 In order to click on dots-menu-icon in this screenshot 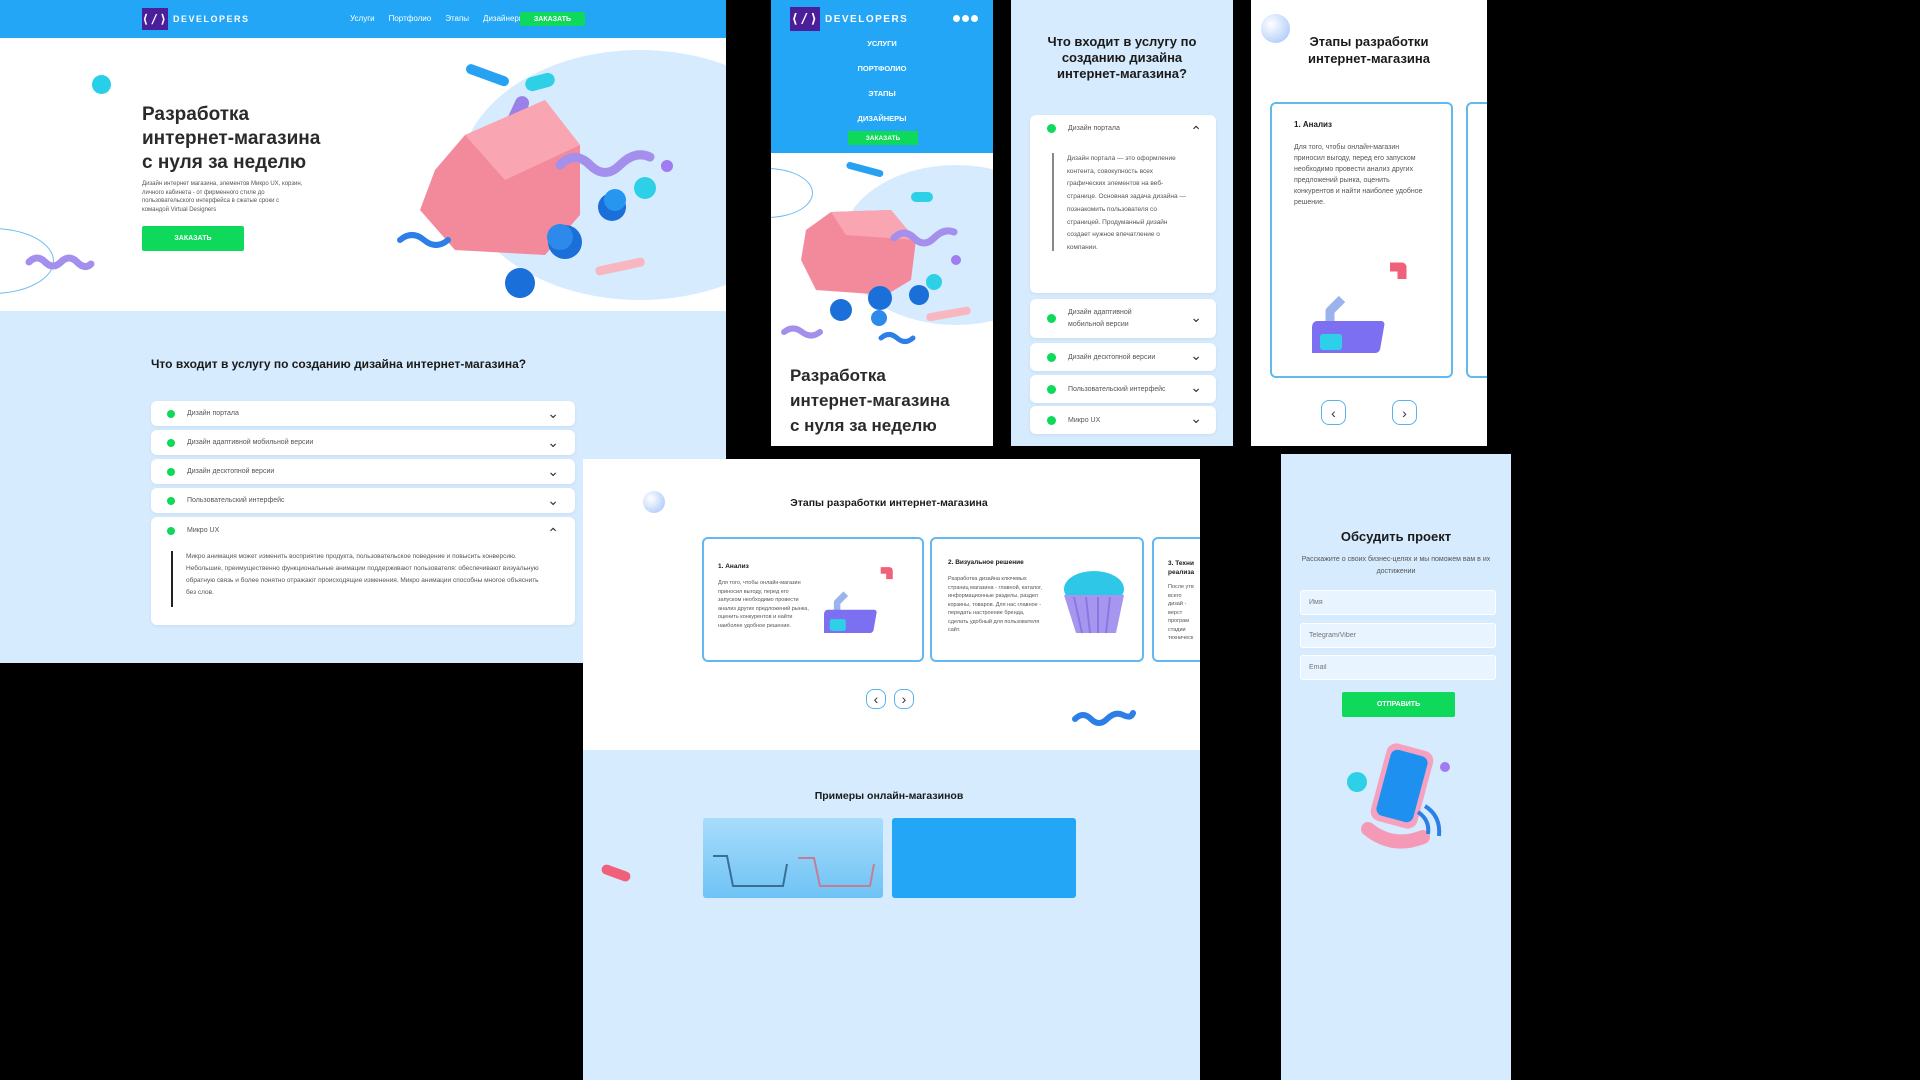, I will do `click(965, 18)`.